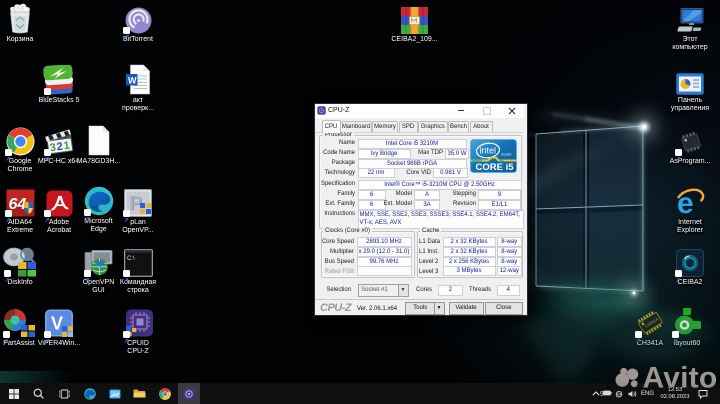 The image size is (720, 404). What do you see at coordinates (680, 377) in the screenshot?
I see `svg-text: Avito` at bounding box center [680, 377].